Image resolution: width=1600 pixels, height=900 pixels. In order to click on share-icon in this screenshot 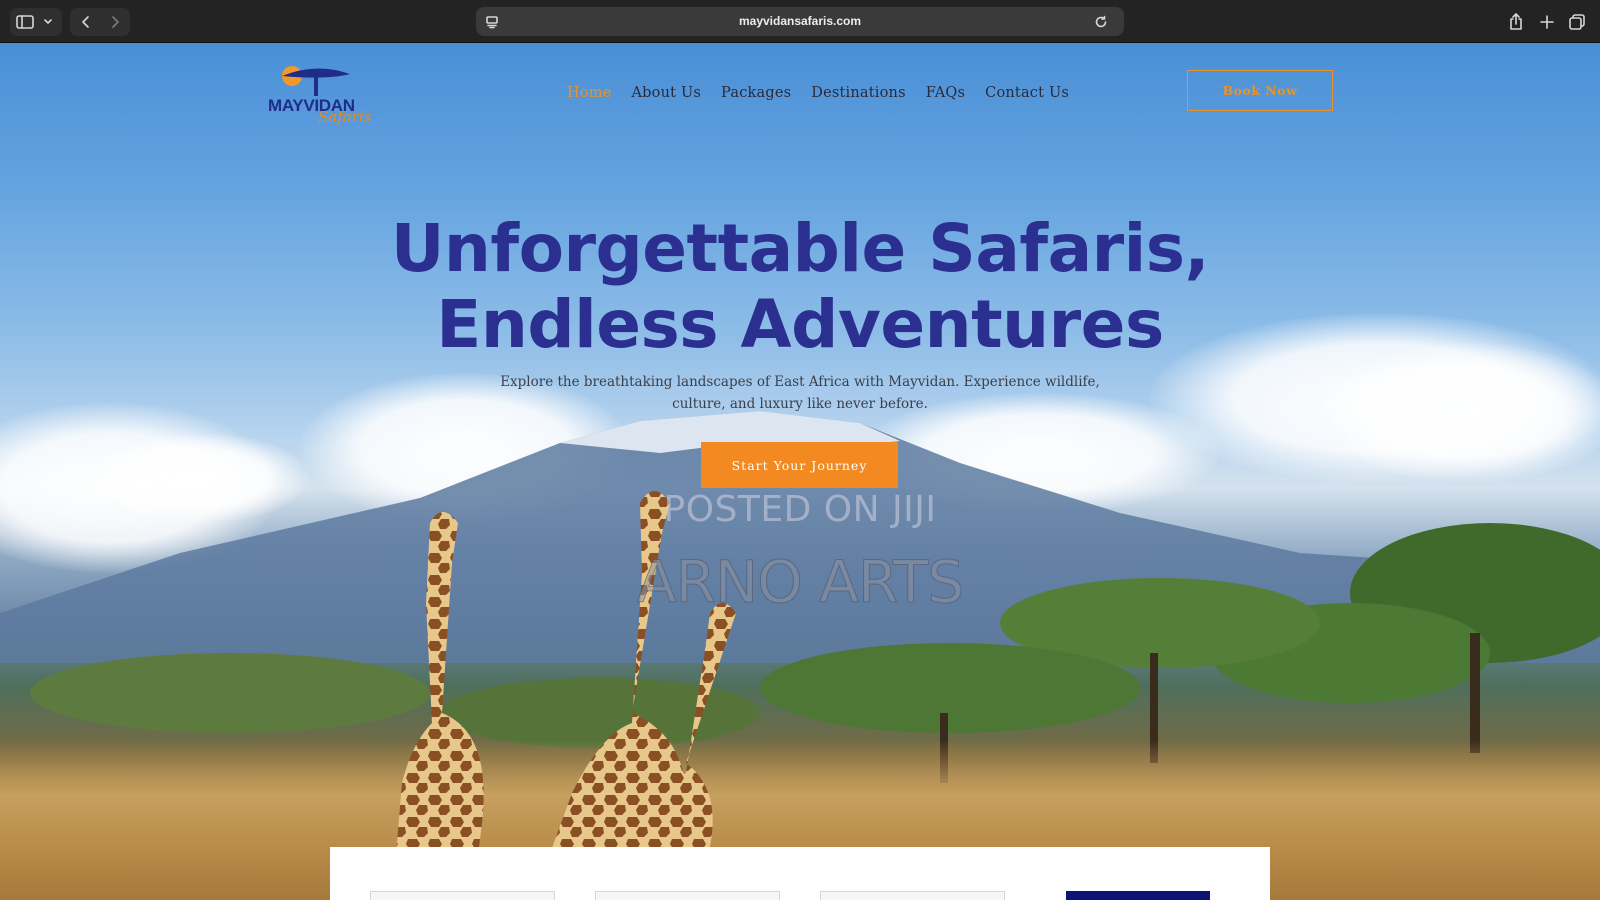, I will do `click(1516, 22)`.